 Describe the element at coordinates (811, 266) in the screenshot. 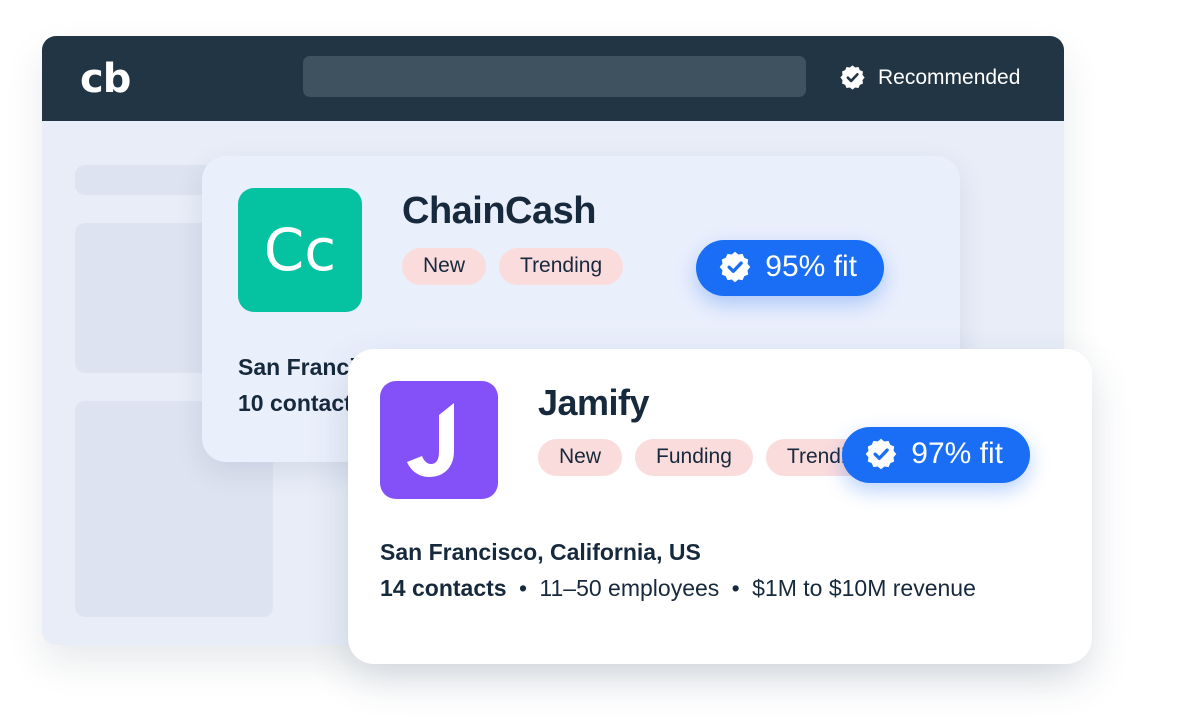

I see `fit-score-label: 95% fit` at that location.